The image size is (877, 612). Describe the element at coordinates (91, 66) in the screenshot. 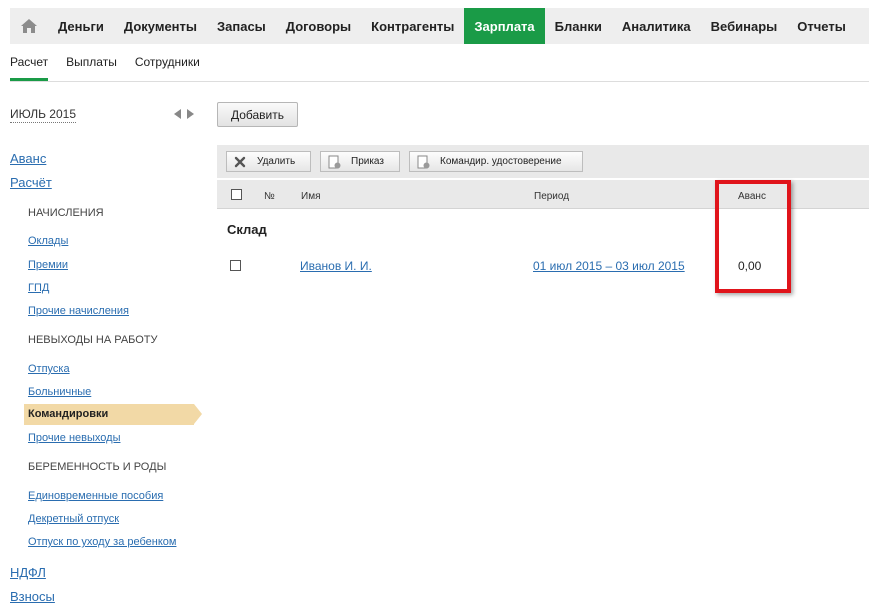

I see `tab-vyplaty: Выплаты` at that location.